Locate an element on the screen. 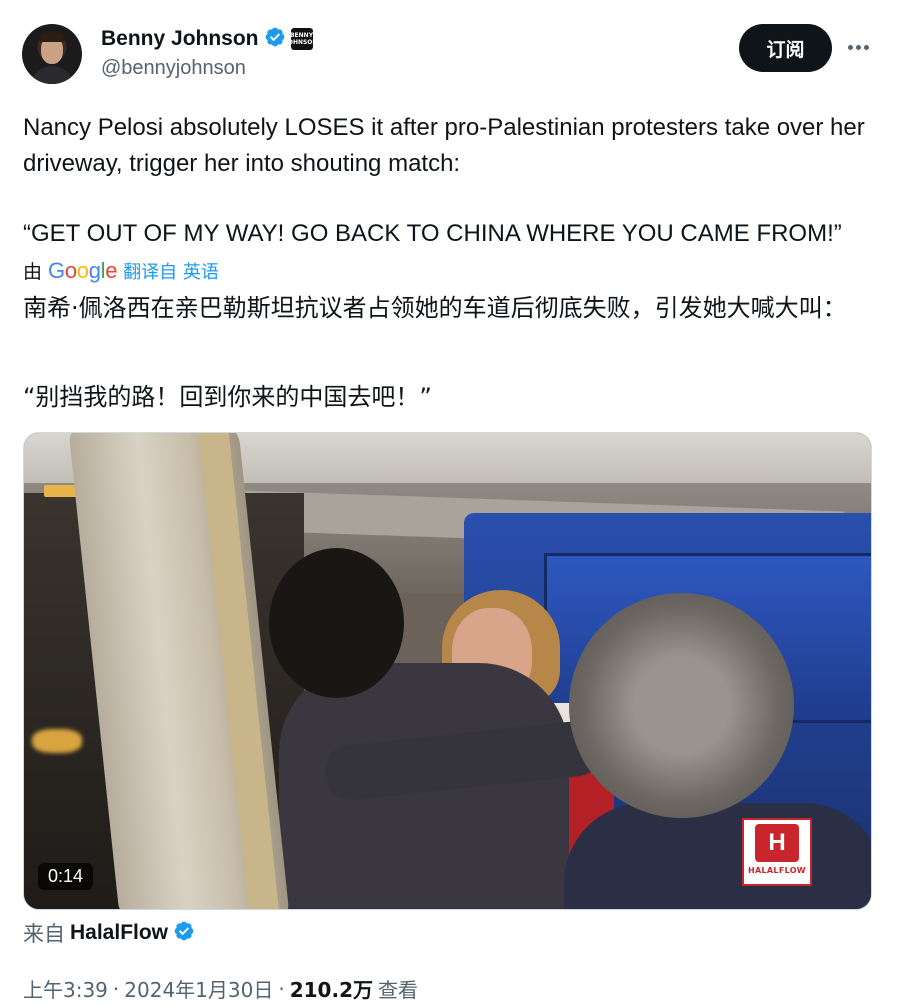 The height and width of the screenshot is (1006, 909). avatar-hair is located at coordinates (52, 37).